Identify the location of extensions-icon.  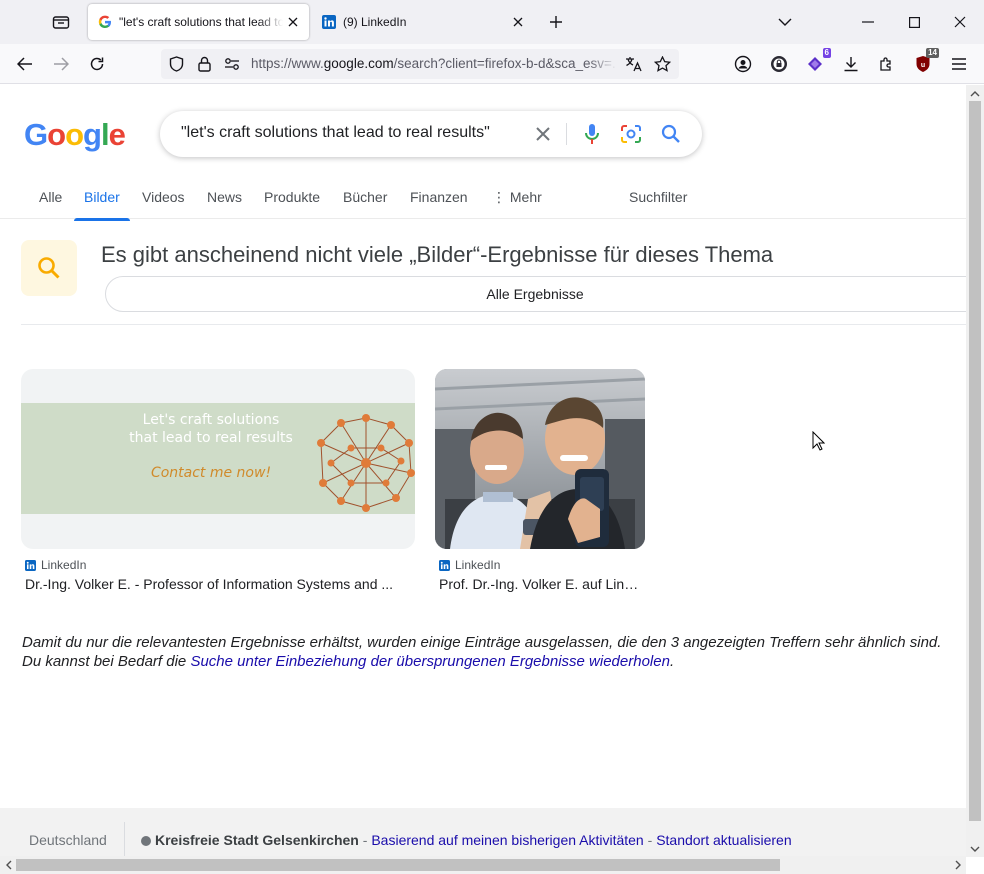
(887, 64).